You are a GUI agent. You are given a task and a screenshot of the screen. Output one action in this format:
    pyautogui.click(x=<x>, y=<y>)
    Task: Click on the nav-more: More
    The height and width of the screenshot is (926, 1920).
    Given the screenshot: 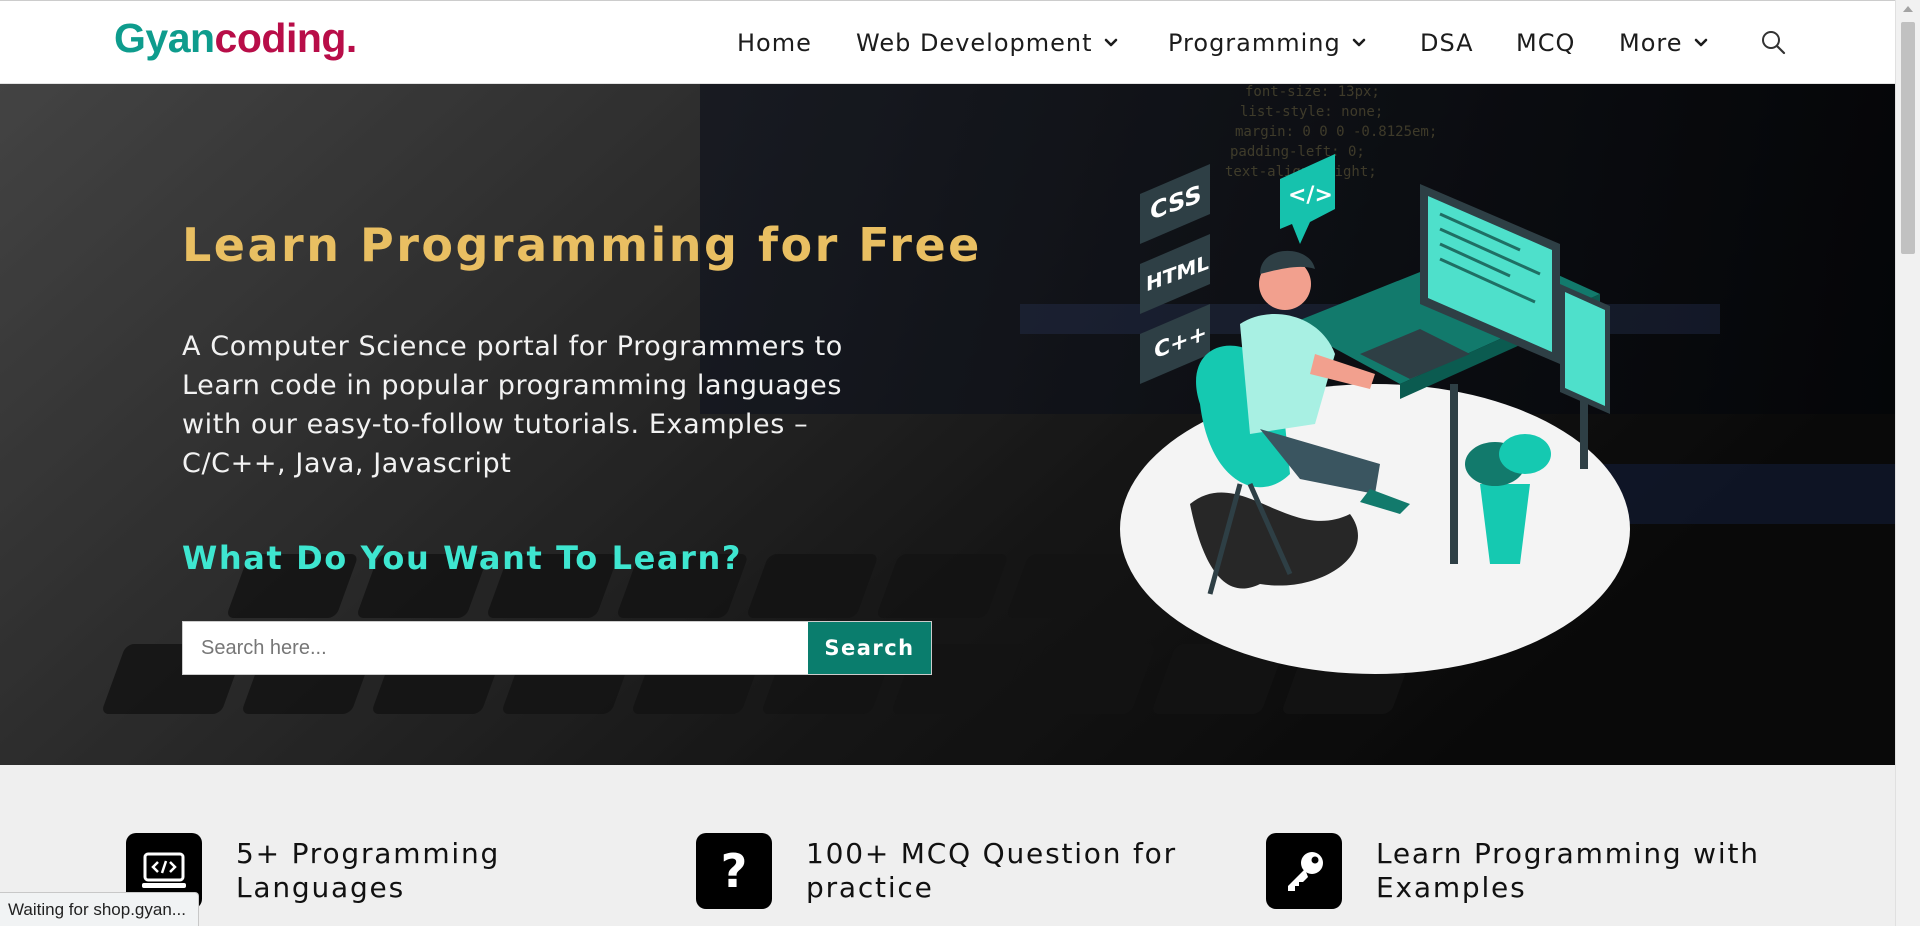 What is the action you would take?
    pyautogui.click(x=1664, y=43)
    